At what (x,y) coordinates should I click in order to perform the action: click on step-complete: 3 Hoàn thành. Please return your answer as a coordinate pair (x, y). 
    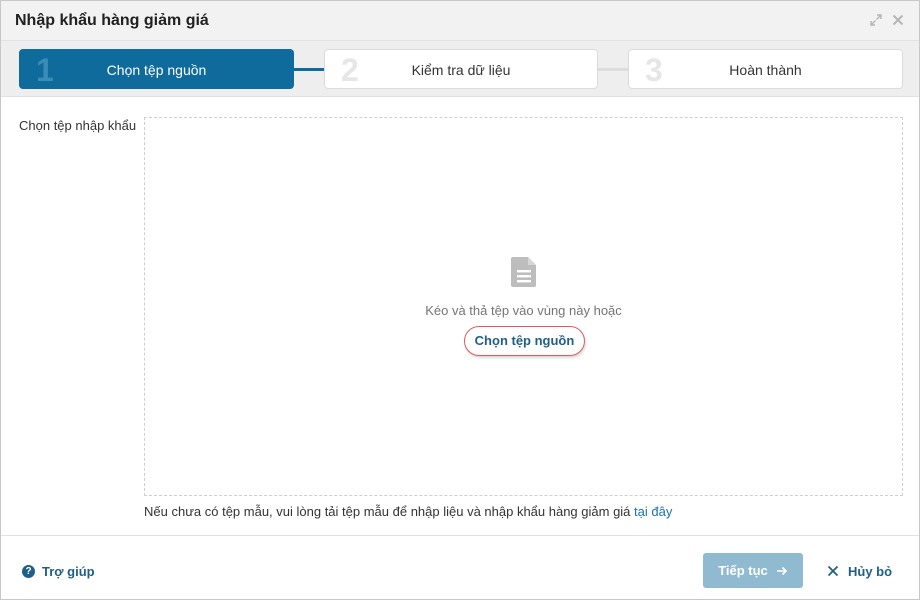
    Looking at the image, I should click on (765, 69).